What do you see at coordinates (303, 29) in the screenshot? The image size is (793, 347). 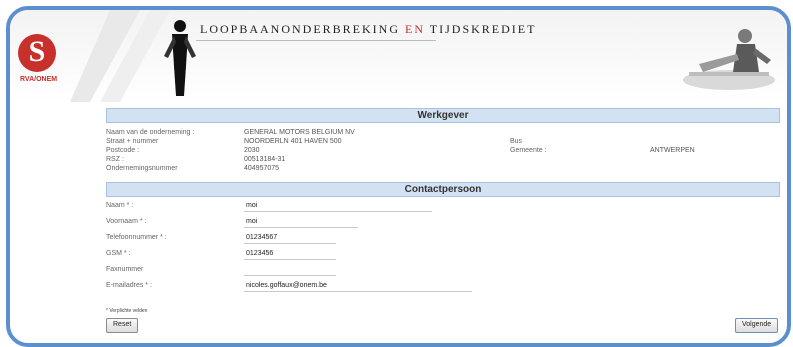 I see `title-part-1: LOOPBAANONDERBREKING` at bounding box center [303, 29].